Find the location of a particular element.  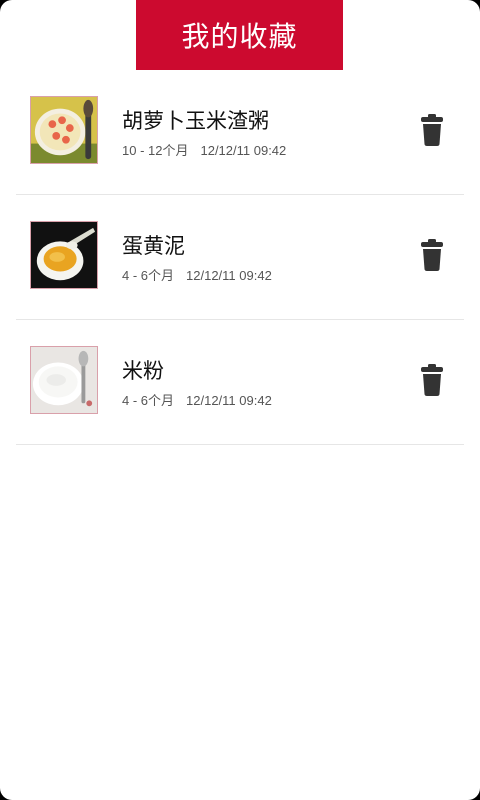

carrot-corn-porridge-thumbnail is located at coordinates (64, 130).